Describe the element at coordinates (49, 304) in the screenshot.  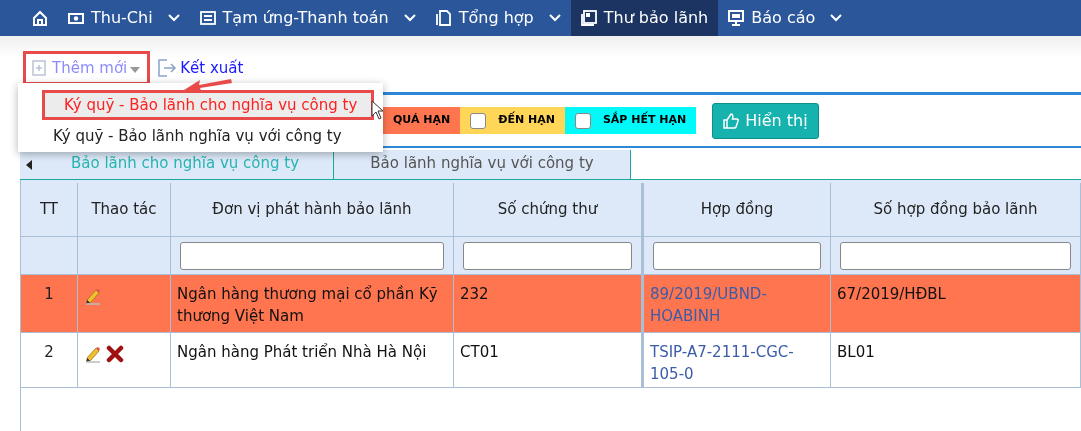
I see `table-cell: 1` at that location.